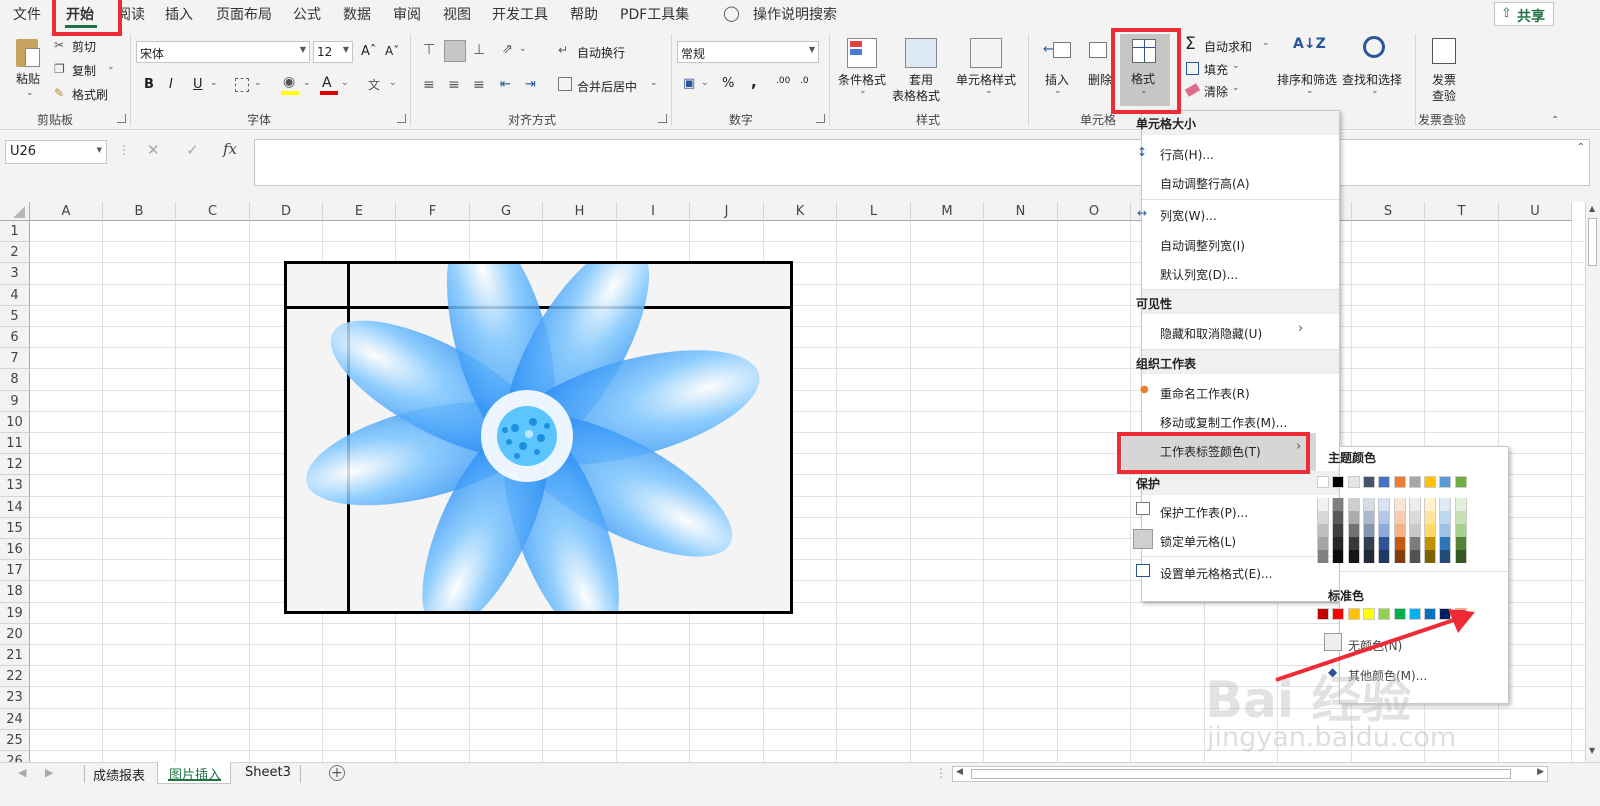  I want to click on font-color-icon: A, so click(327, 83).